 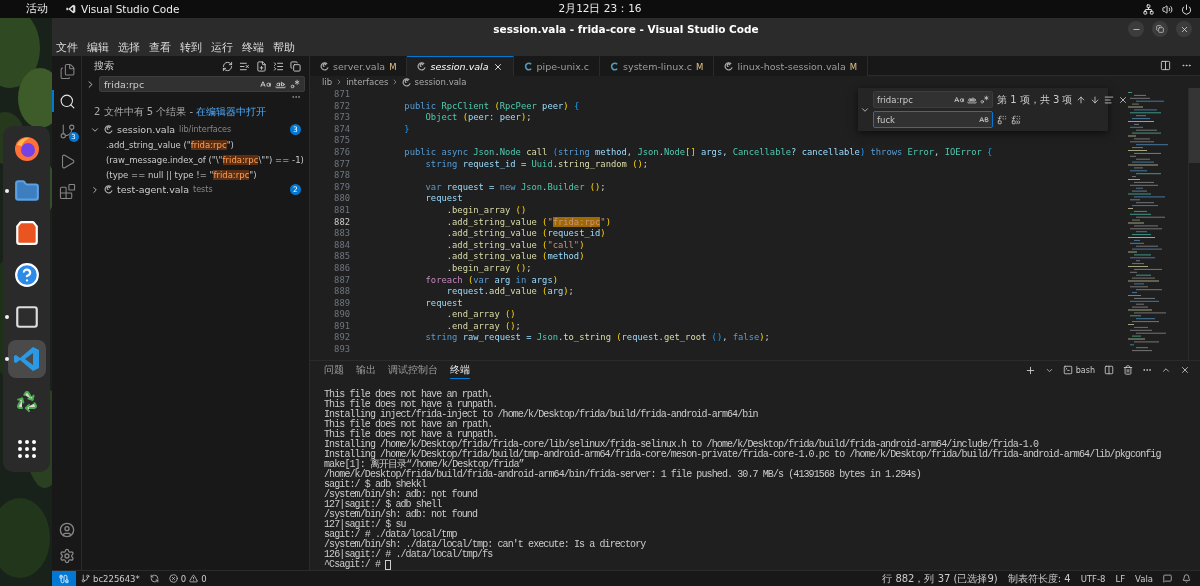 I want to click on sync-icon, so click(x=154, y=578).